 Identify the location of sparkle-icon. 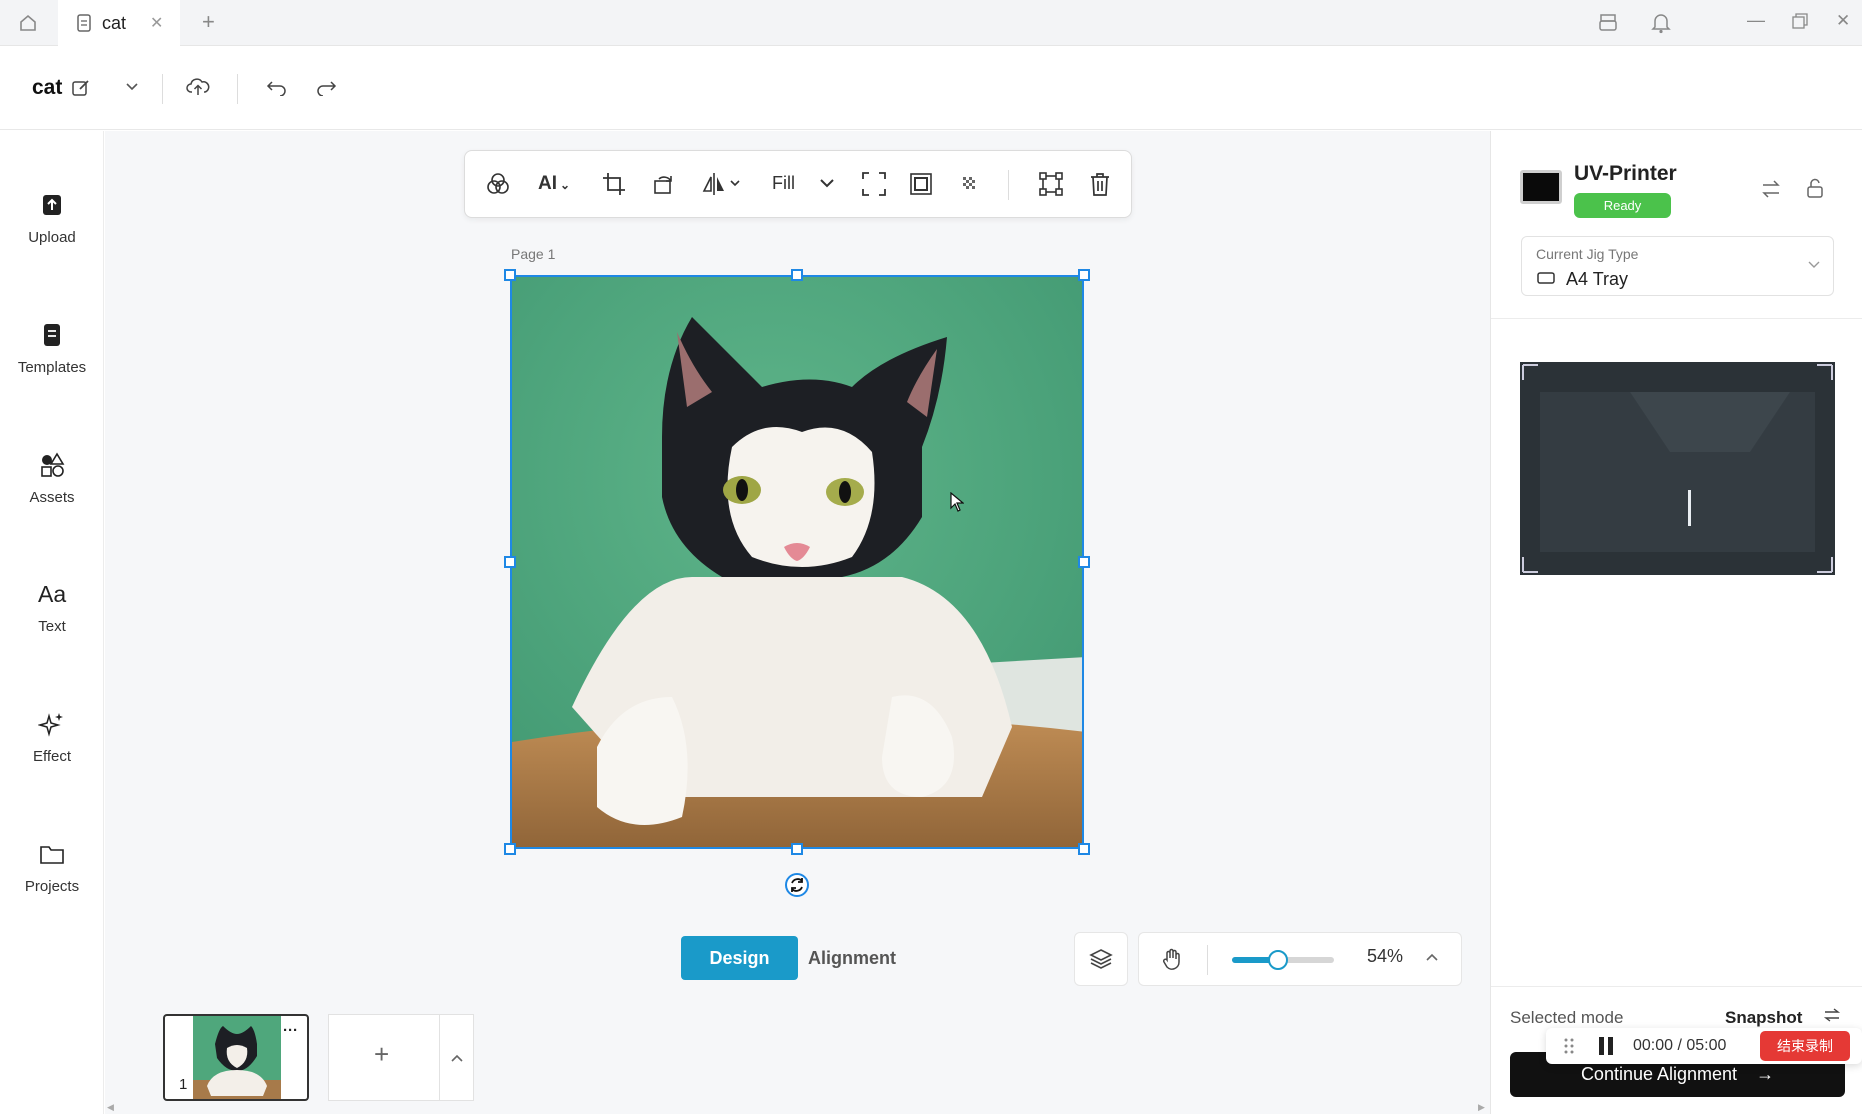
(52, 724).